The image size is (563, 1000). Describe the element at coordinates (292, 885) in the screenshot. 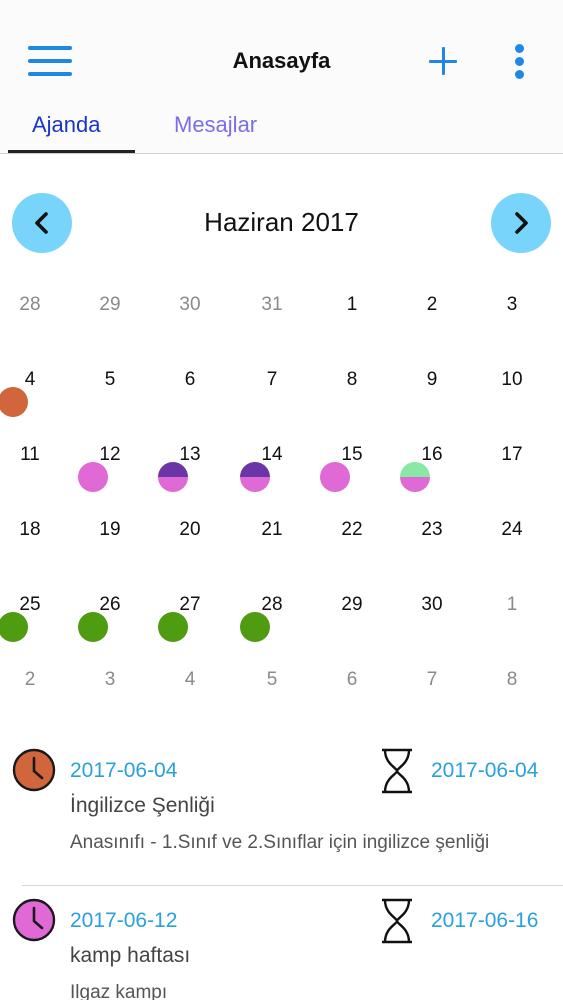

I see `event-divider` at that location.